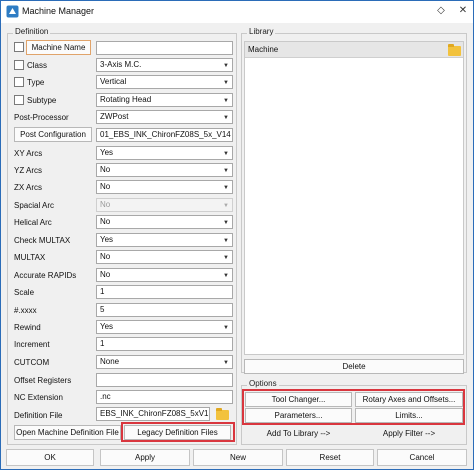 This screenshot has height=470, width=474. I want to click on rewind-label: Rewind, so click(27, 327).